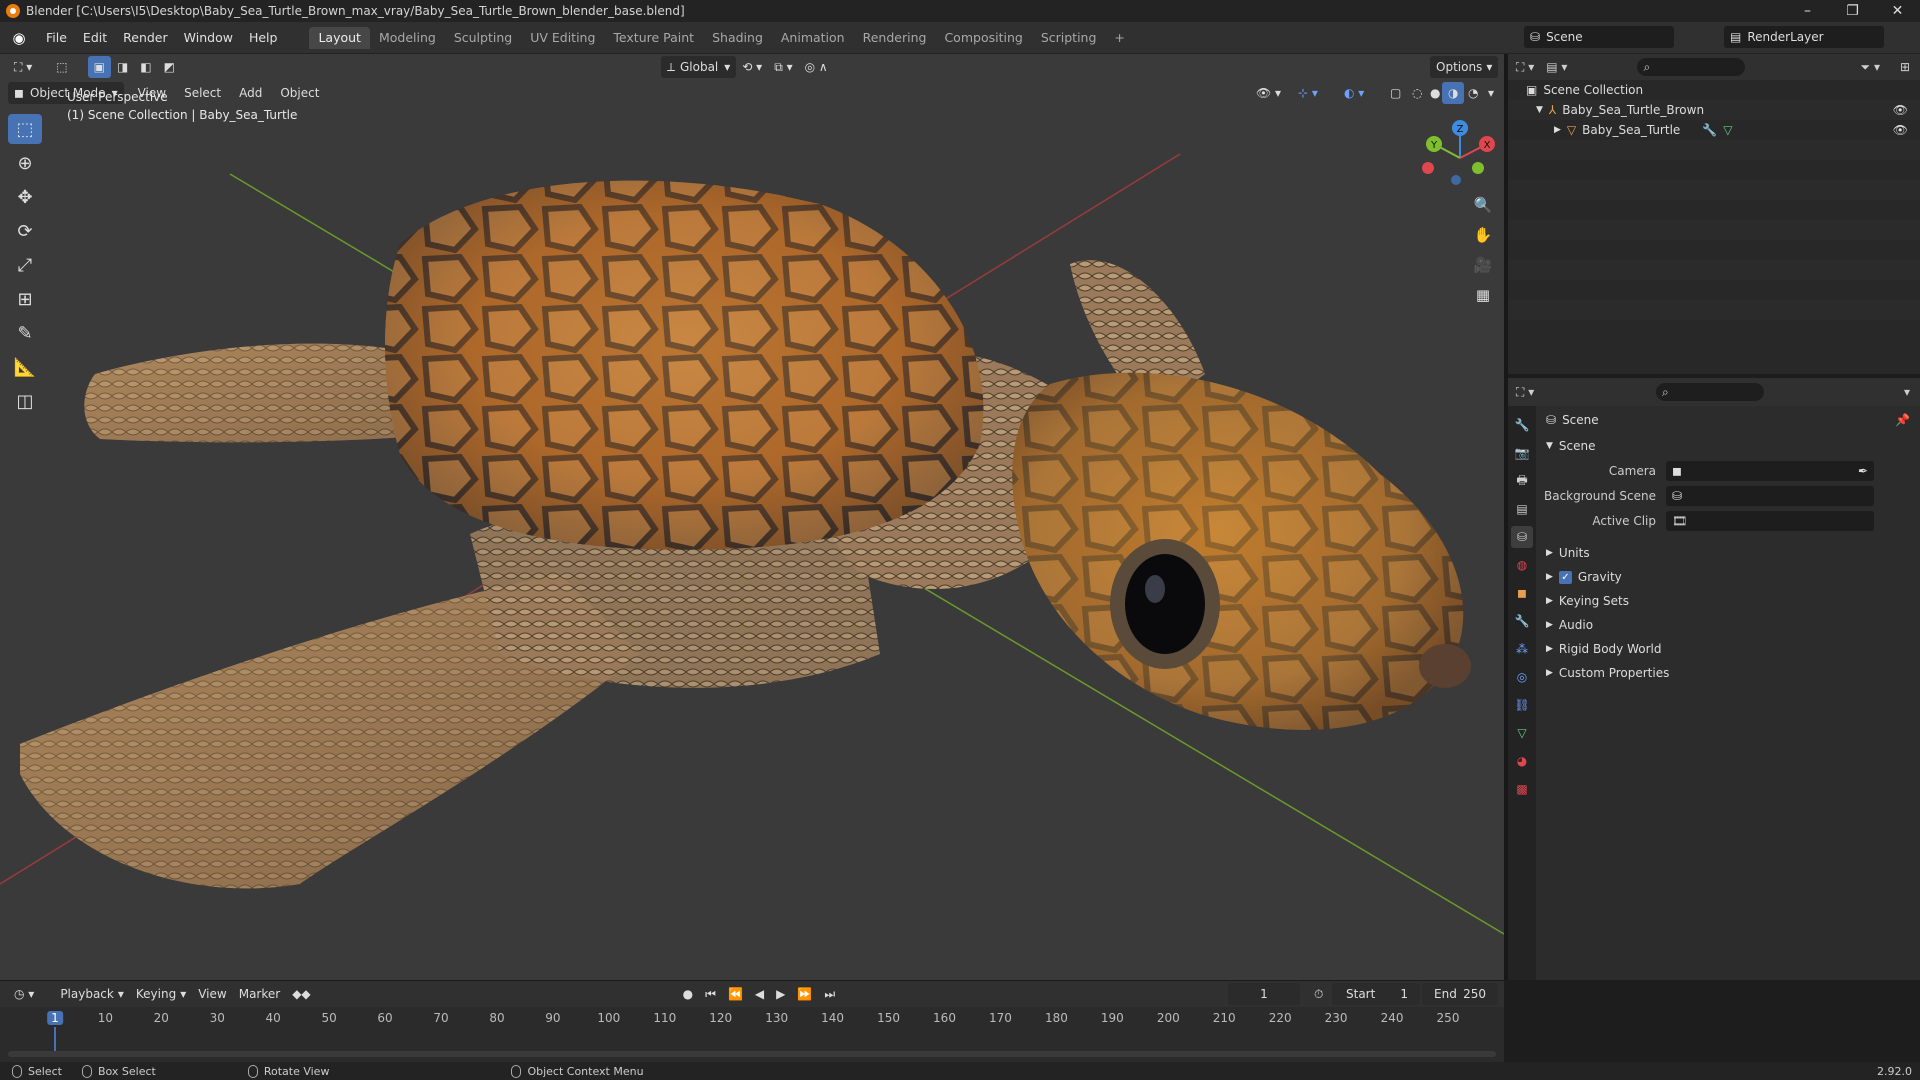 The image size is (1920, 1080). What do you see at coordinates (1728, 446) in the screenshot?
I see `scene-panel-header: ▼ Scene` at bounding box center [1728, 446].